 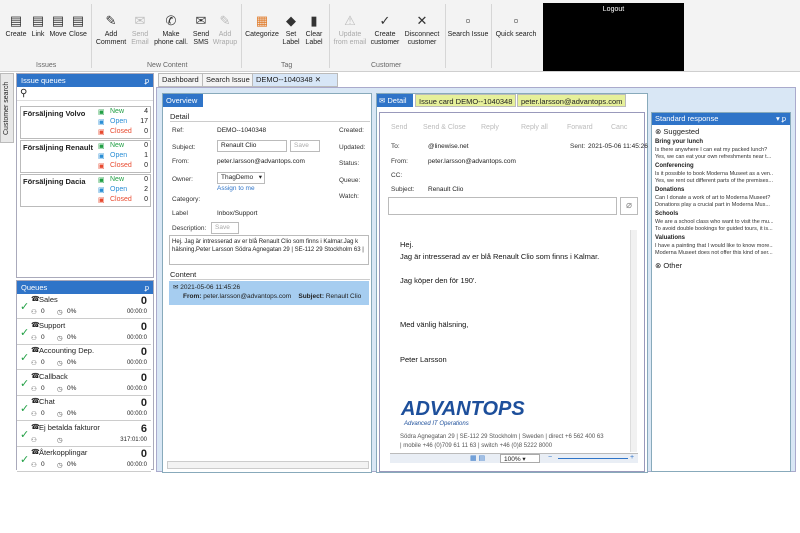 What do you see at coordinates (593, 458) in the screenshot?
I see `zoom-slider` at bounding box center [593, 458].